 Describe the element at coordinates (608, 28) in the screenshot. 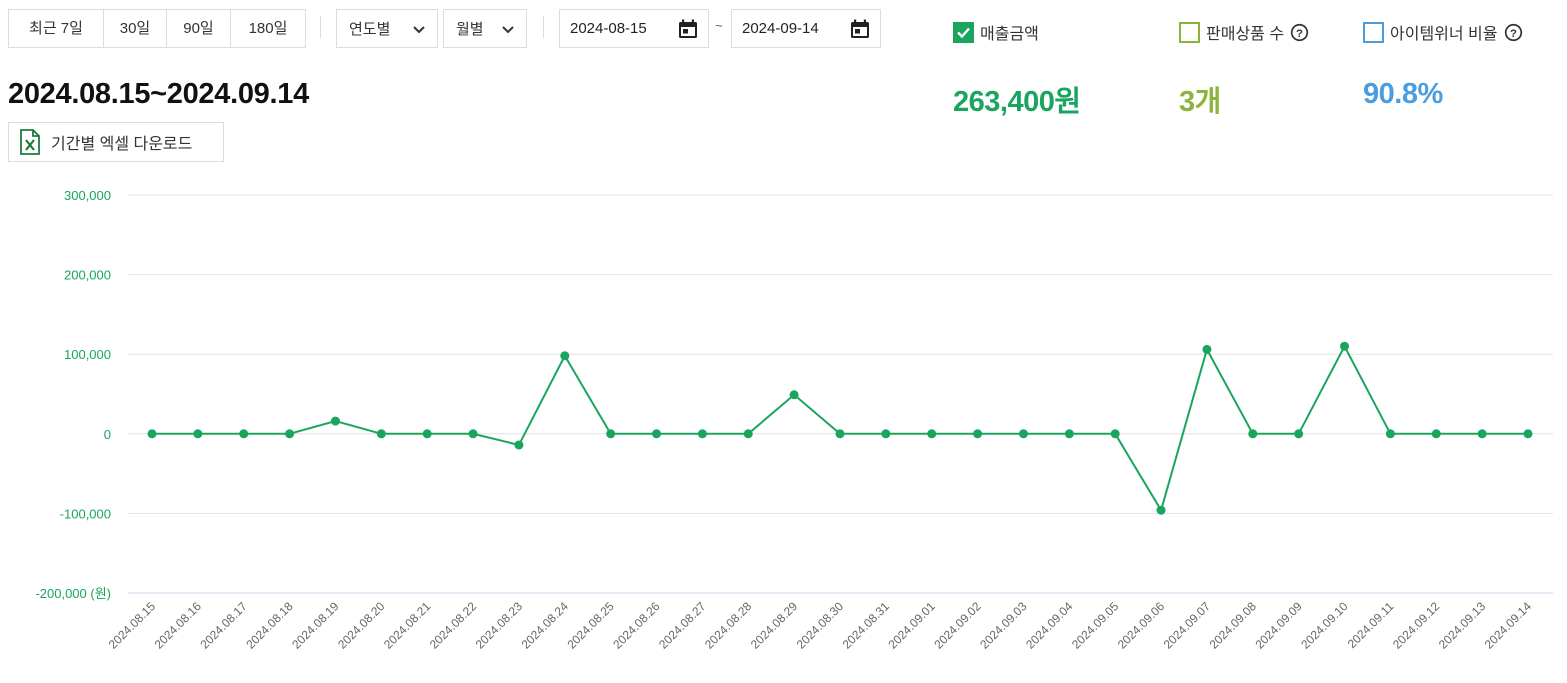

I see `start-date-value: 2024-08-15` at that location.